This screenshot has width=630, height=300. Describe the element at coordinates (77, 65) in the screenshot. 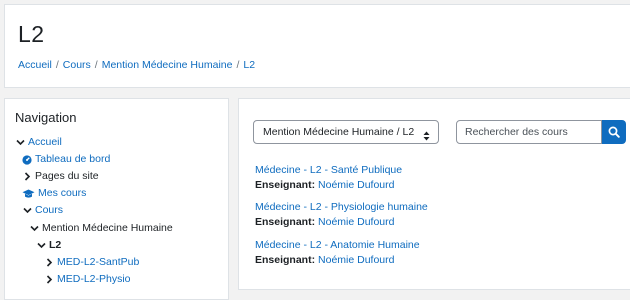

I see `breadcrumb-courses: Cours` at that location.